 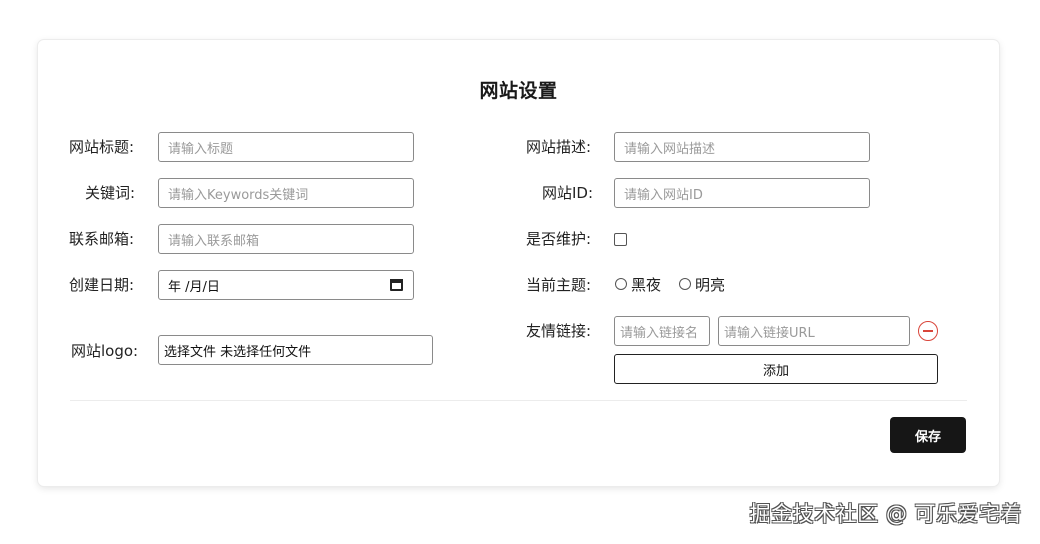 I want to click on save-button: 保存, so click(x=928, y=435).